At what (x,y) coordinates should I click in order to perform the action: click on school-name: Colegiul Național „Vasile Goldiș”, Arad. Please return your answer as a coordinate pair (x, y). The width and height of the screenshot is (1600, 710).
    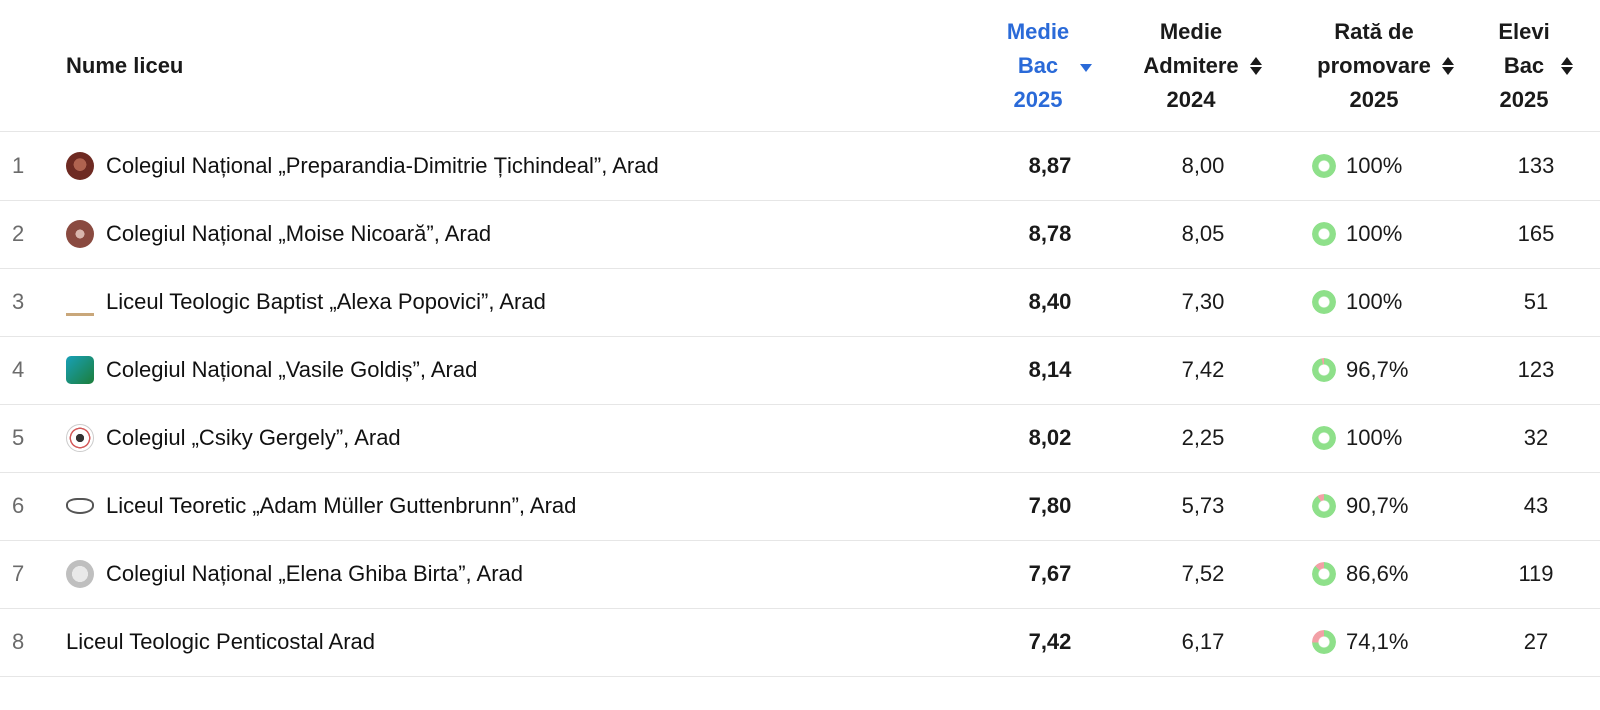
    Looking at the image, I should click on (291, 370).